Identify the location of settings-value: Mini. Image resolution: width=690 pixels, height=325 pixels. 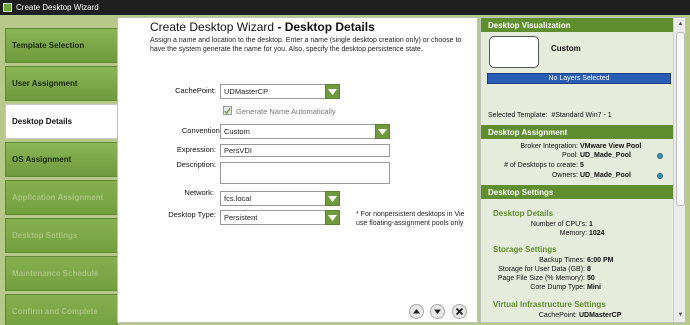
(594, 287).